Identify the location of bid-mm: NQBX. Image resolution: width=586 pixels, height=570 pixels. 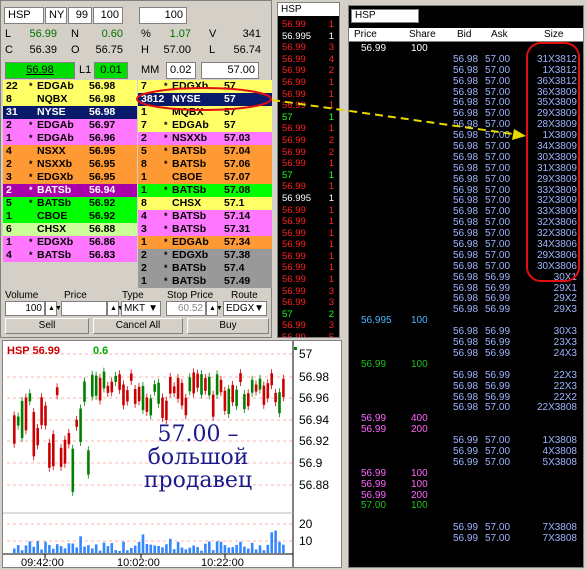
(52, 99).